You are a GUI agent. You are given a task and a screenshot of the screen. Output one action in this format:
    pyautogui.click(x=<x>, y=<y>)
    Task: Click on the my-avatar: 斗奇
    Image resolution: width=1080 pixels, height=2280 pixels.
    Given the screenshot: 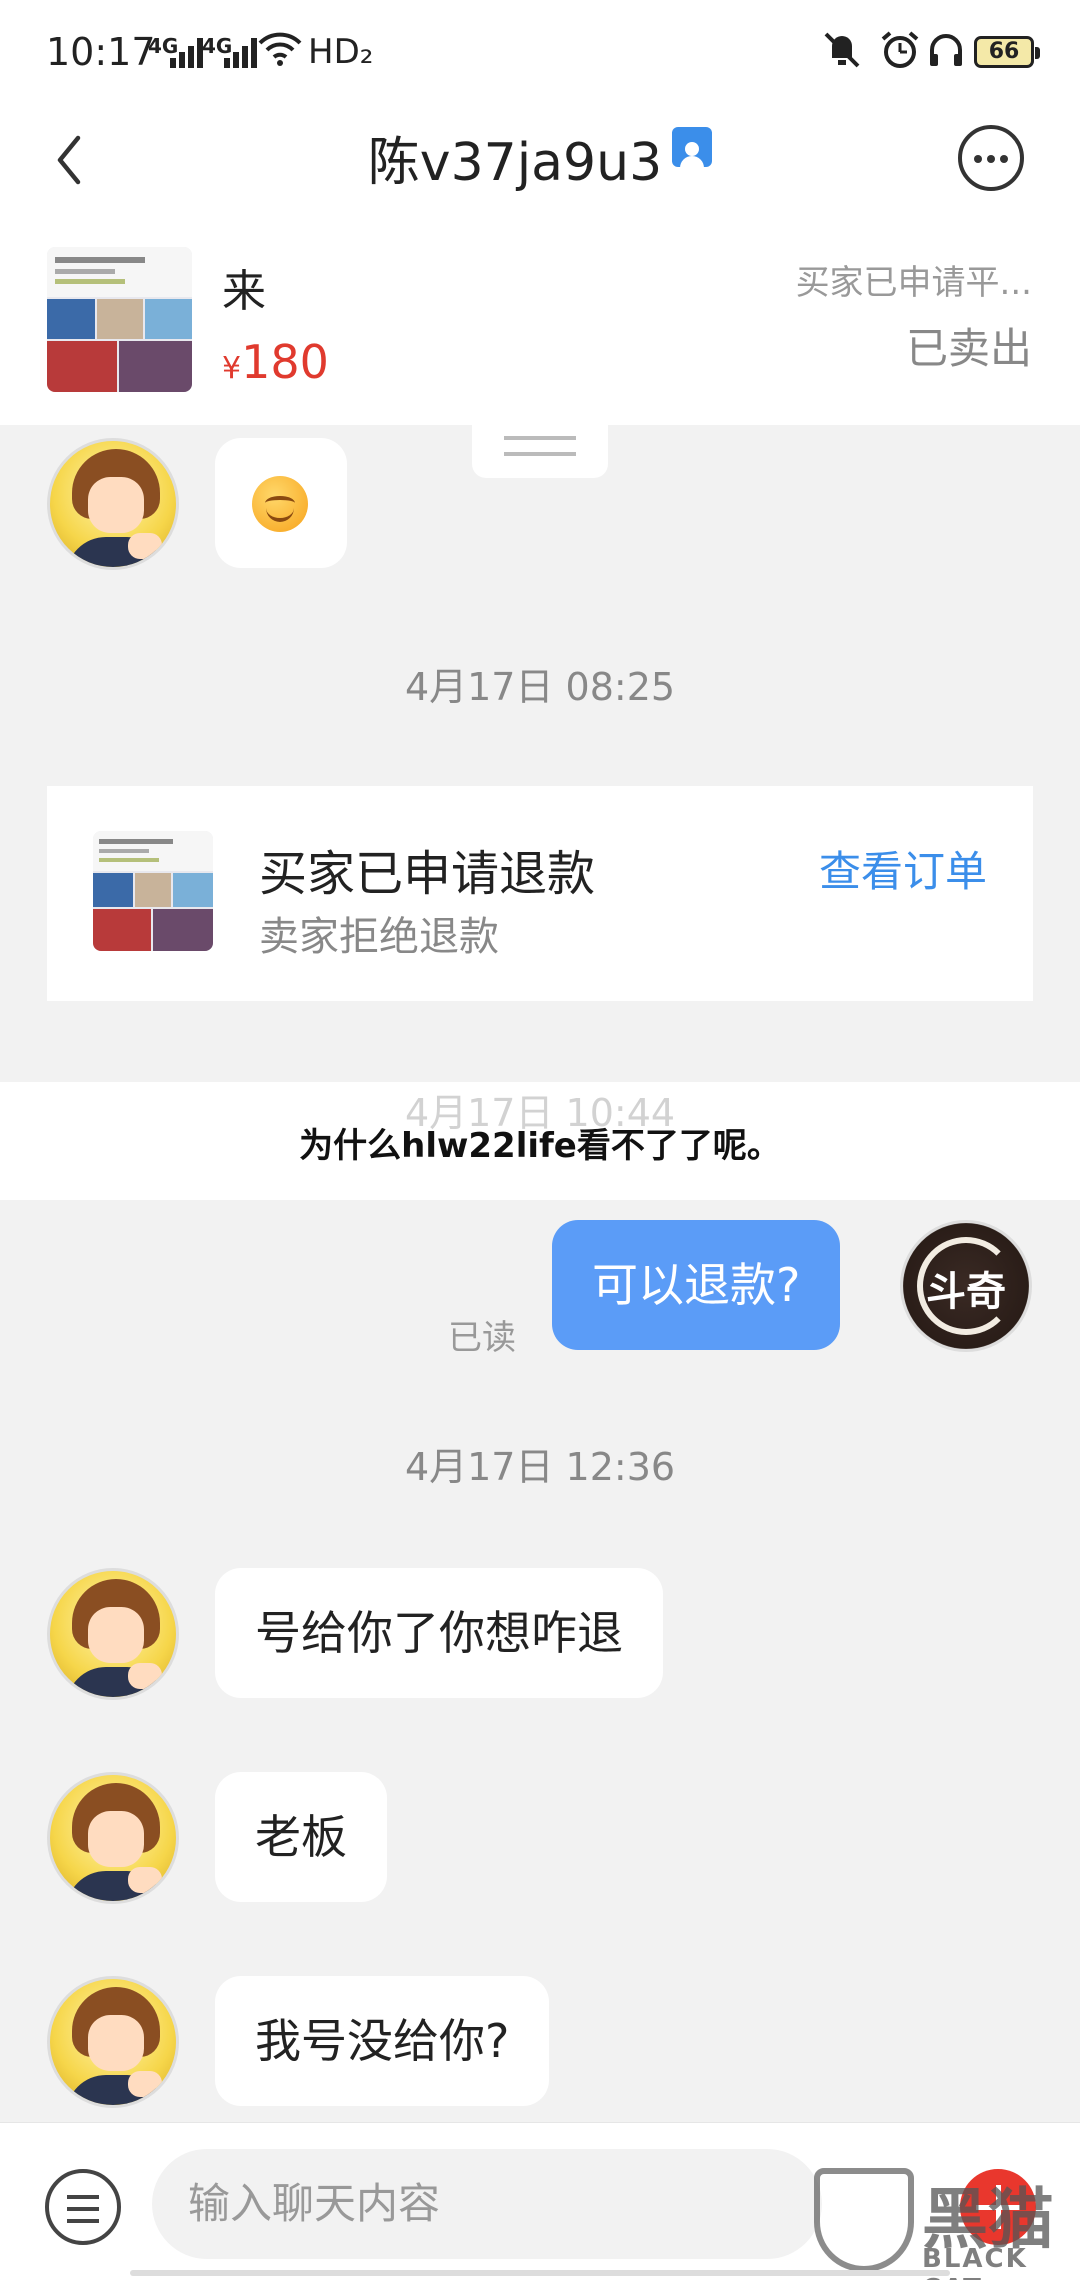 What is the action you would take?
    pyautogui.click(x=966, y=1286)
    